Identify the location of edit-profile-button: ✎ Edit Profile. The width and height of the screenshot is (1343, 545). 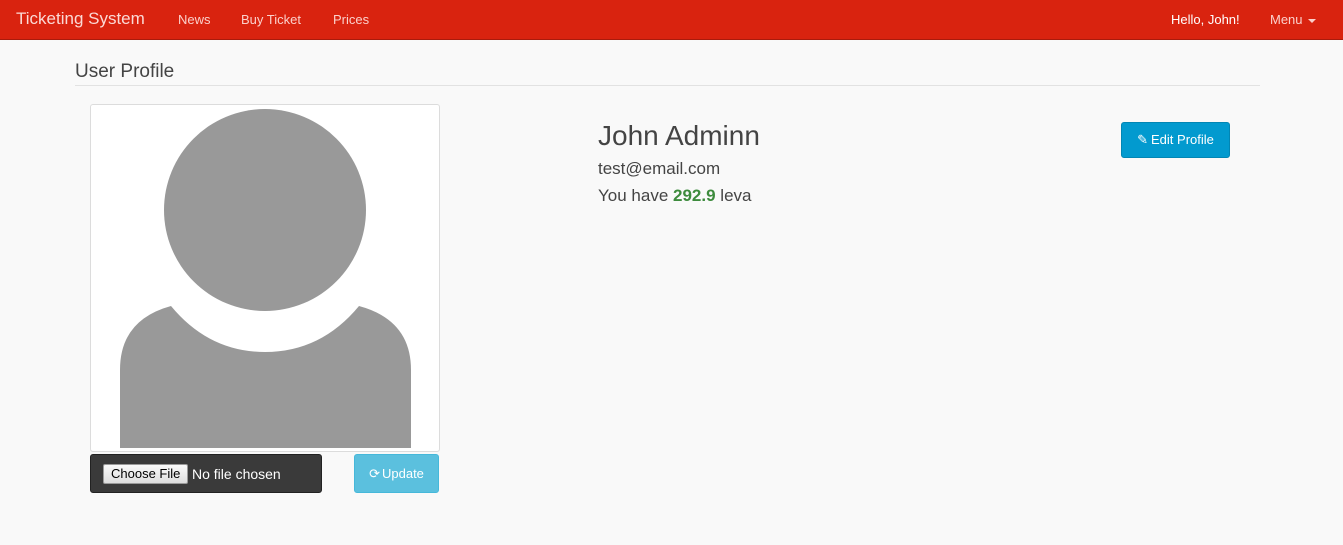
(1175, 140).